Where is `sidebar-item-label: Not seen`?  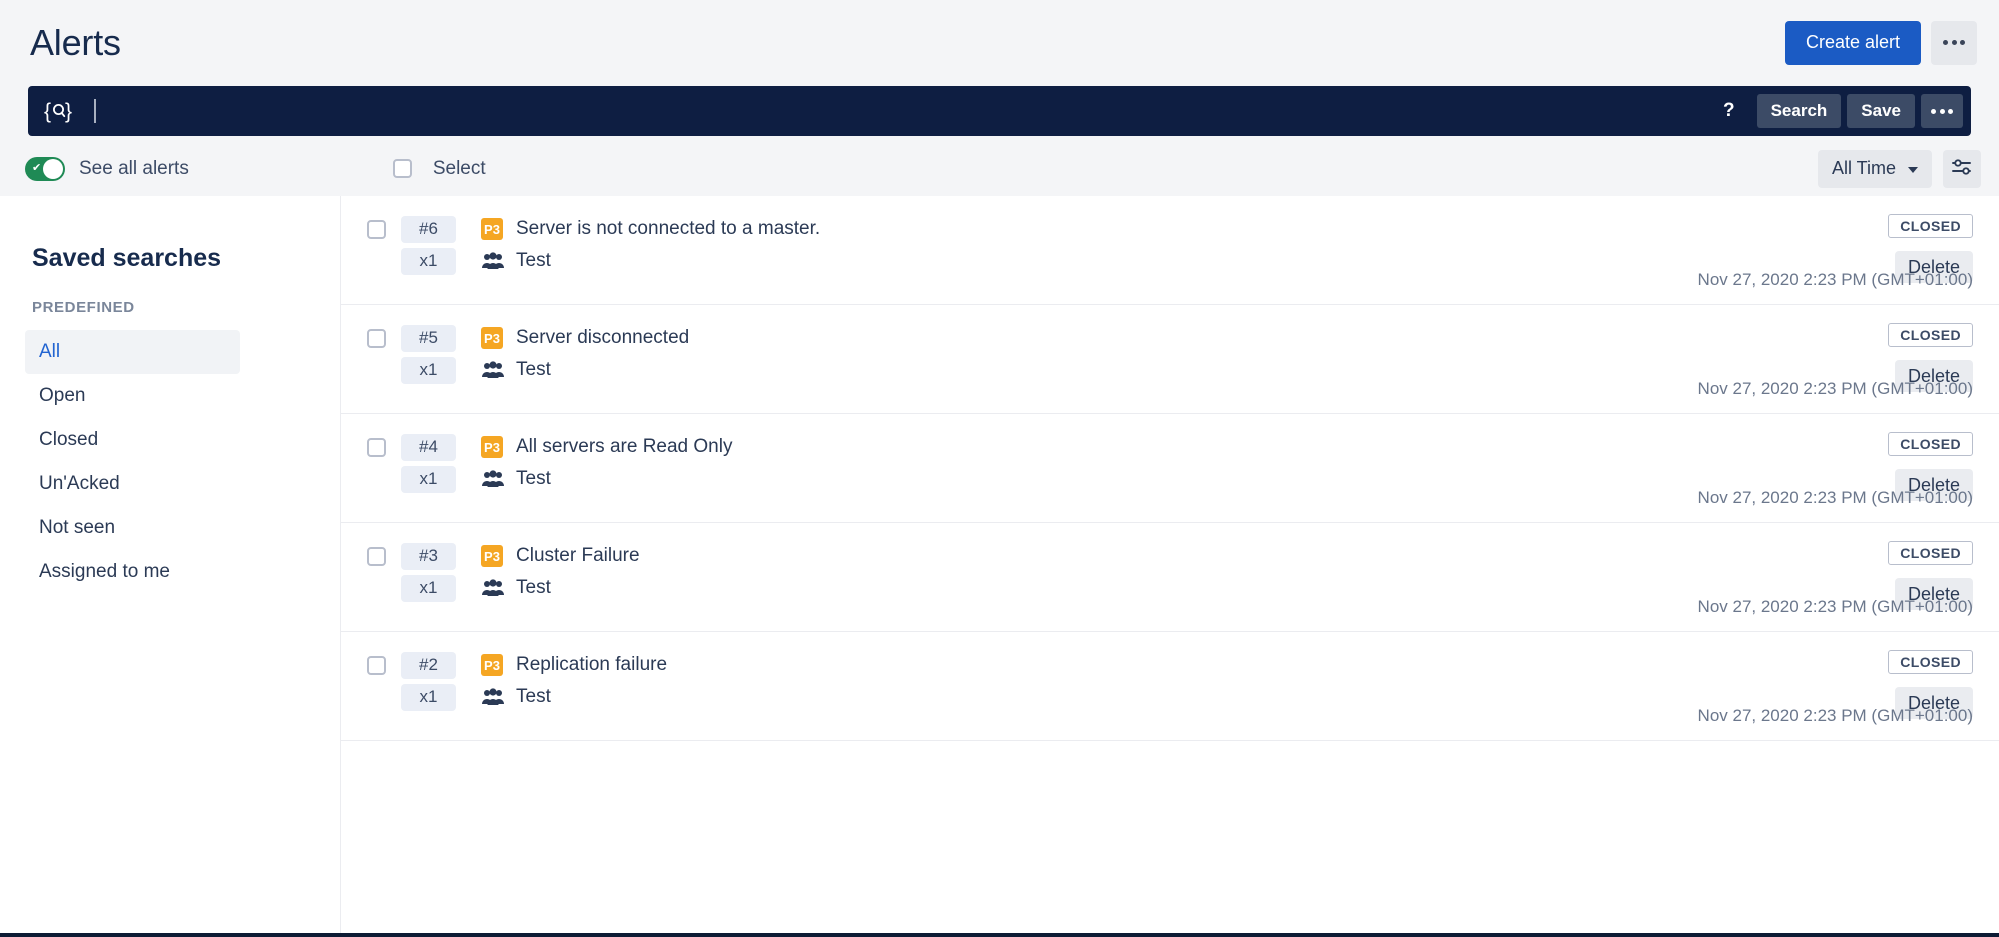
sidebar-item-label: Not seen is located at coordinates (77, 527).